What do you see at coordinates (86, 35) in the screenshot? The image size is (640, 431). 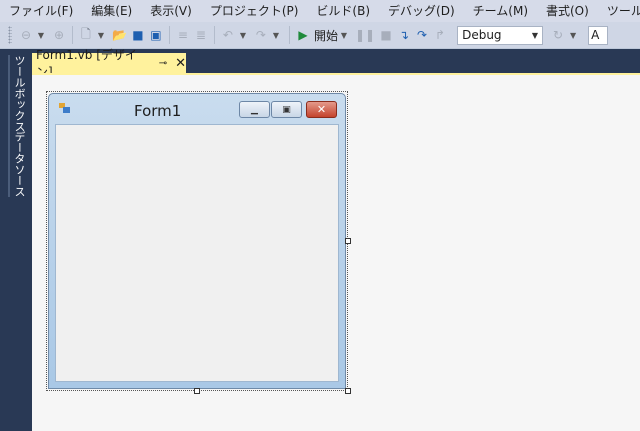 I see `new-project-icon: 🗋` at bounding box center [86, 35].